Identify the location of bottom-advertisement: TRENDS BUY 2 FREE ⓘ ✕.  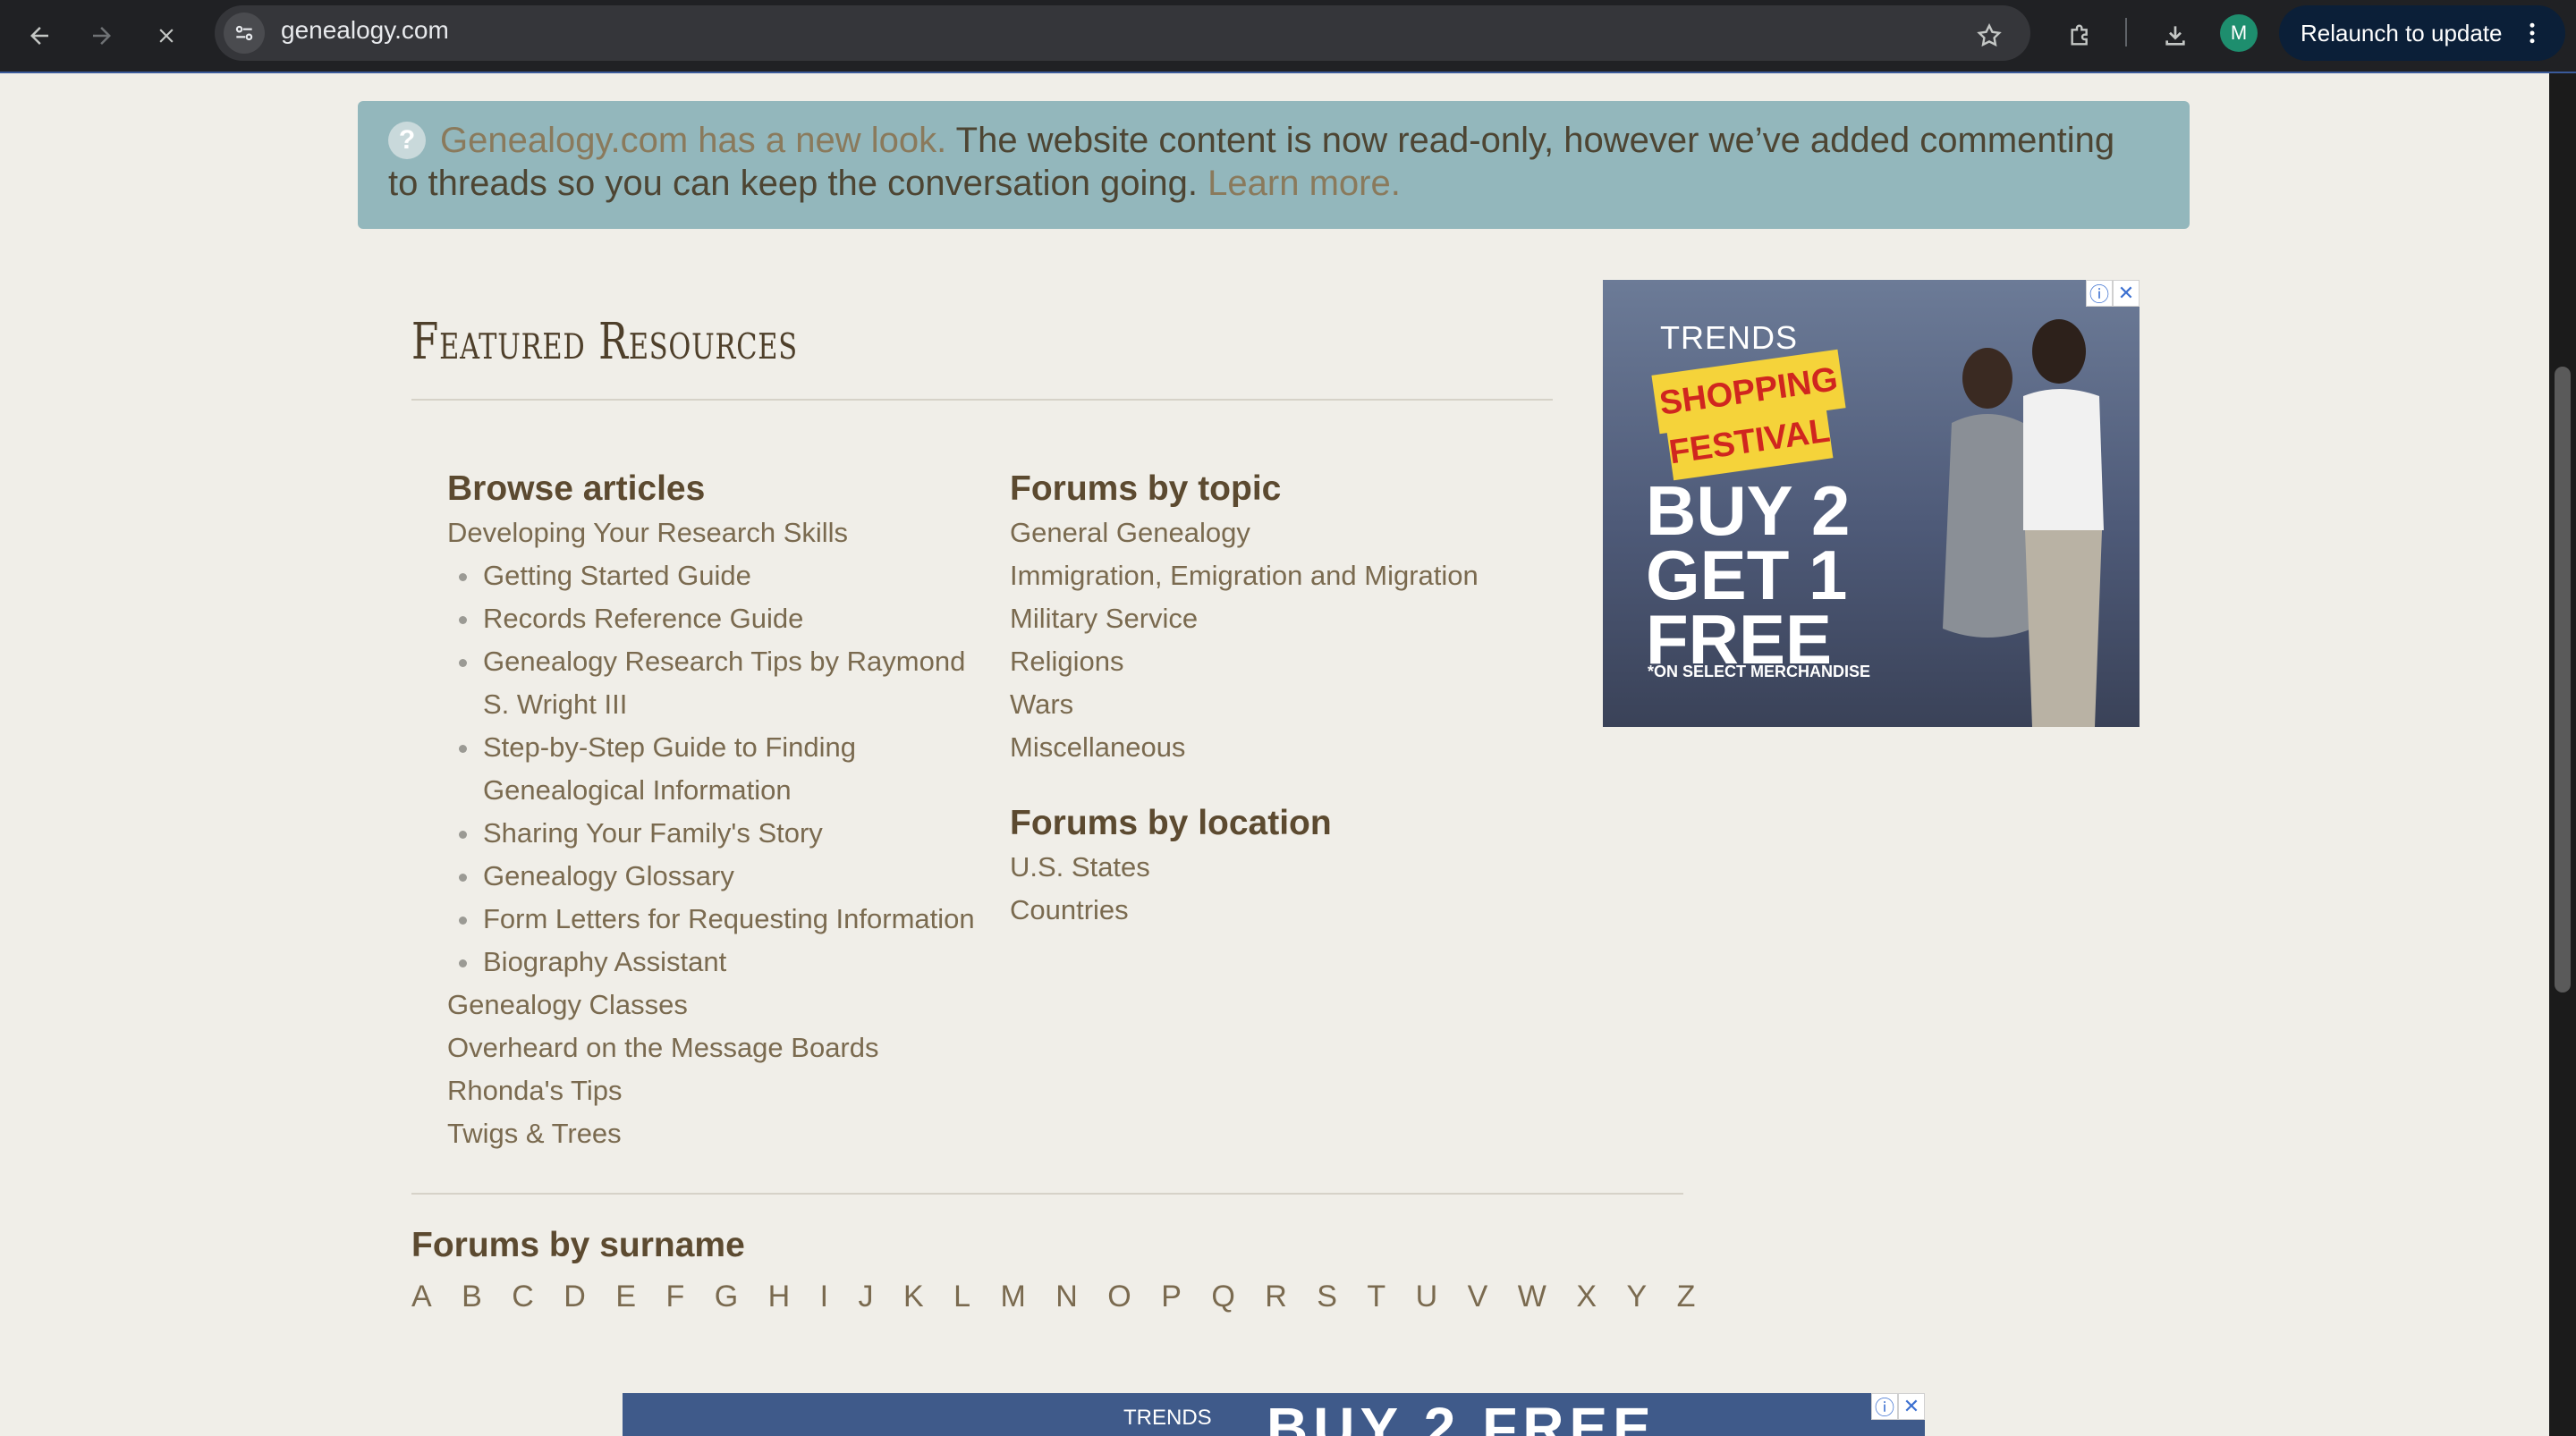
(1274, 1414).